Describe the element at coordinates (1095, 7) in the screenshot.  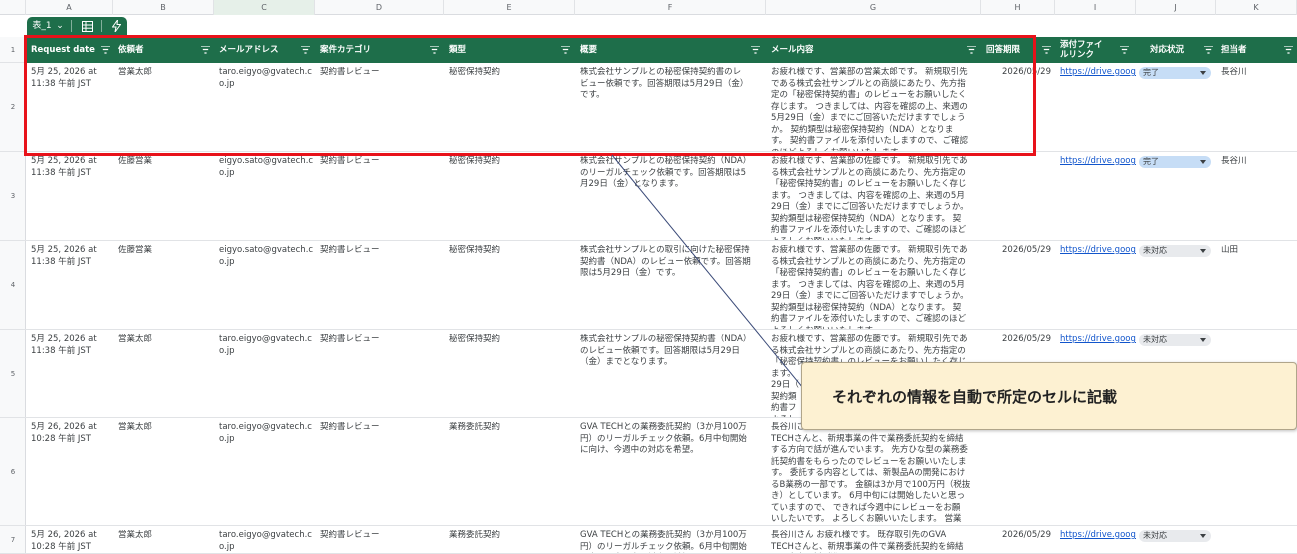
I see `column-letter-i: I` at that location.